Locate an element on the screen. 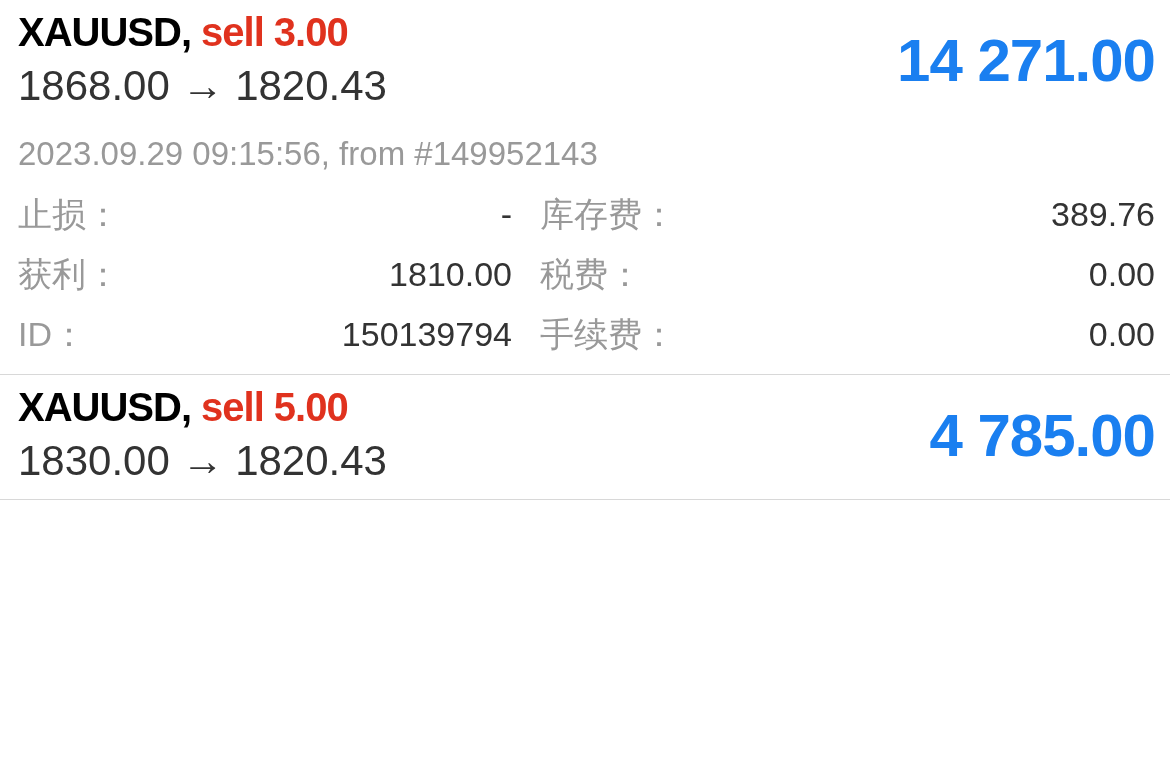 This screenshot has width=1170, height=780. detail-value: - is located at coordinates (506, 214).